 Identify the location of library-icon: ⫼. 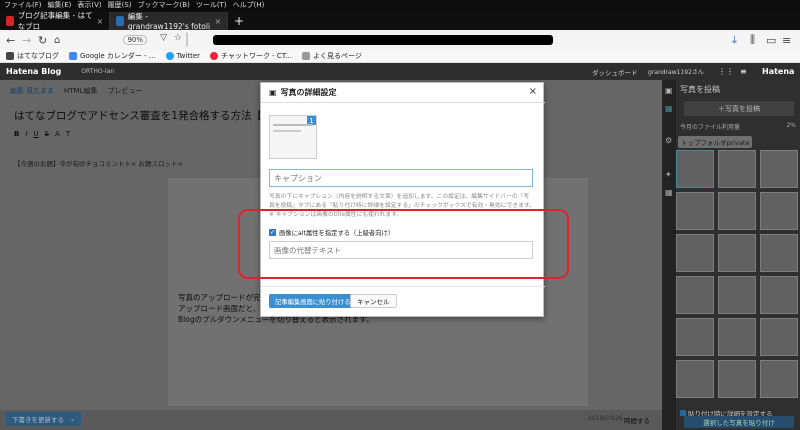
(752, 40).